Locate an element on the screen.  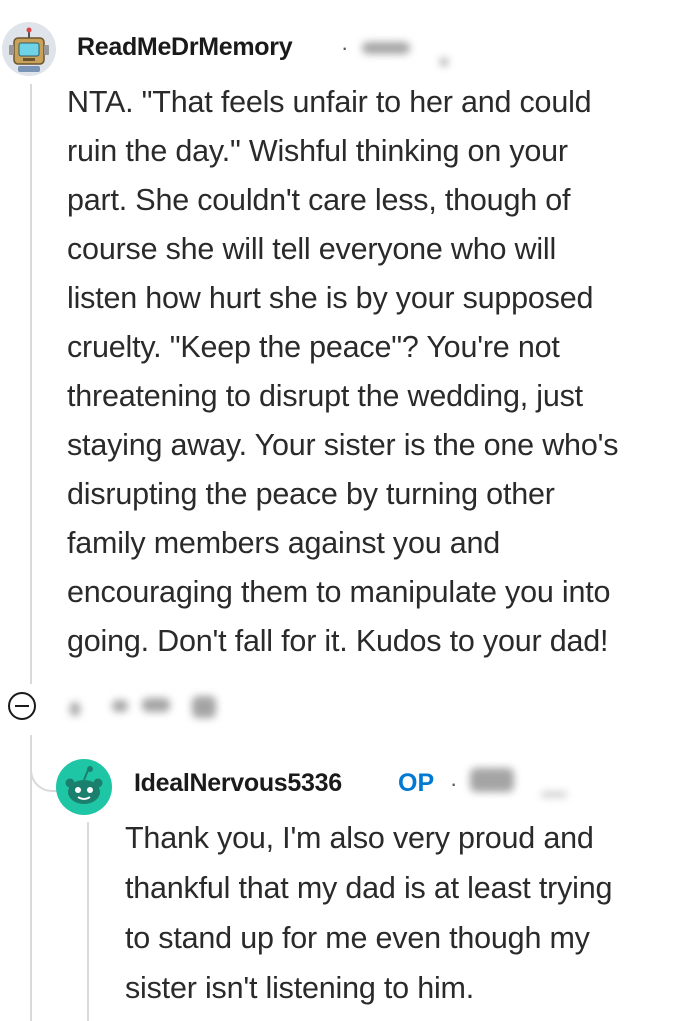
snoo-avatar-icon is located at coordinates (84, 785).